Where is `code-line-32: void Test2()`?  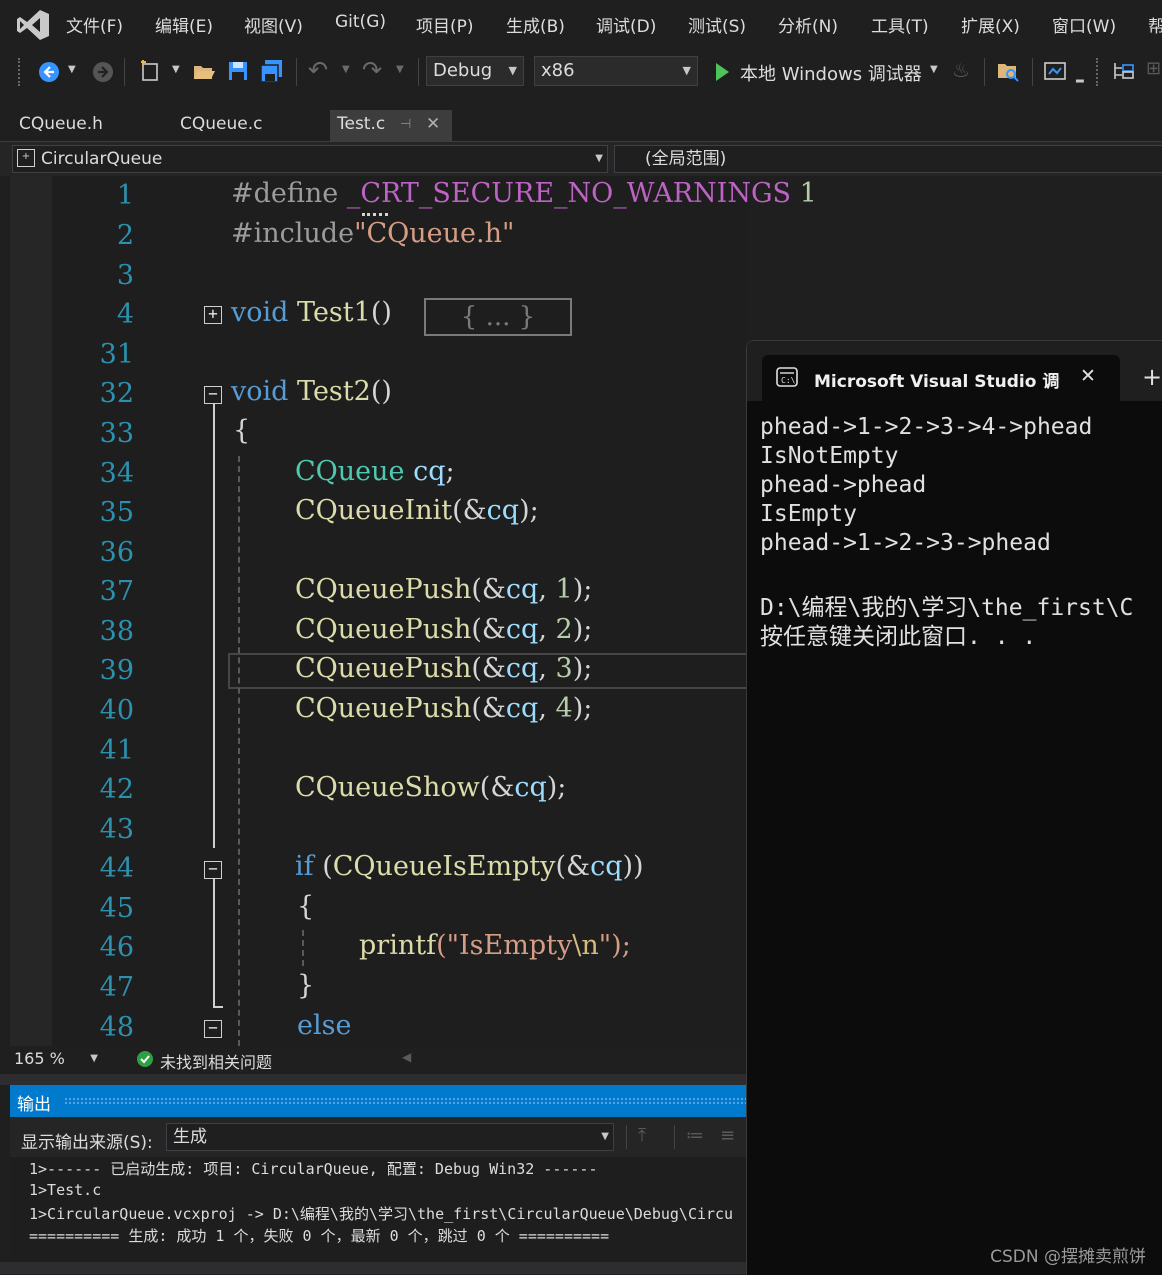
code-line-32: void Test2() is located at coordinates (311, 391).